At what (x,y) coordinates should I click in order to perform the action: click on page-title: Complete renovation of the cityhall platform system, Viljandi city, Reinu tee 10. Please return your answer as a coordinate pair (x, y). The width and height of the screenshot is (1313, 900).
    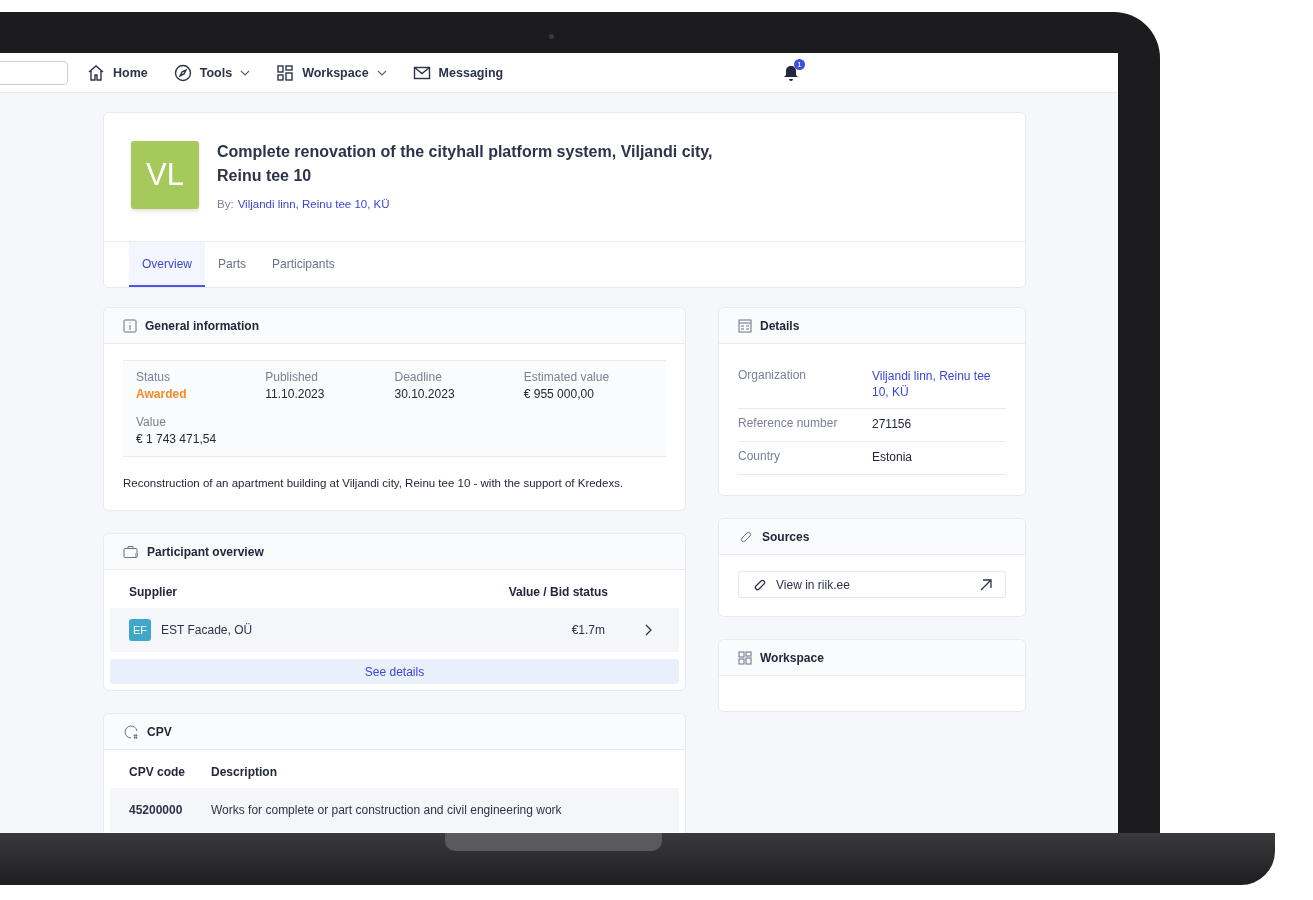
    Looking at the image, I should click on (465, 164).